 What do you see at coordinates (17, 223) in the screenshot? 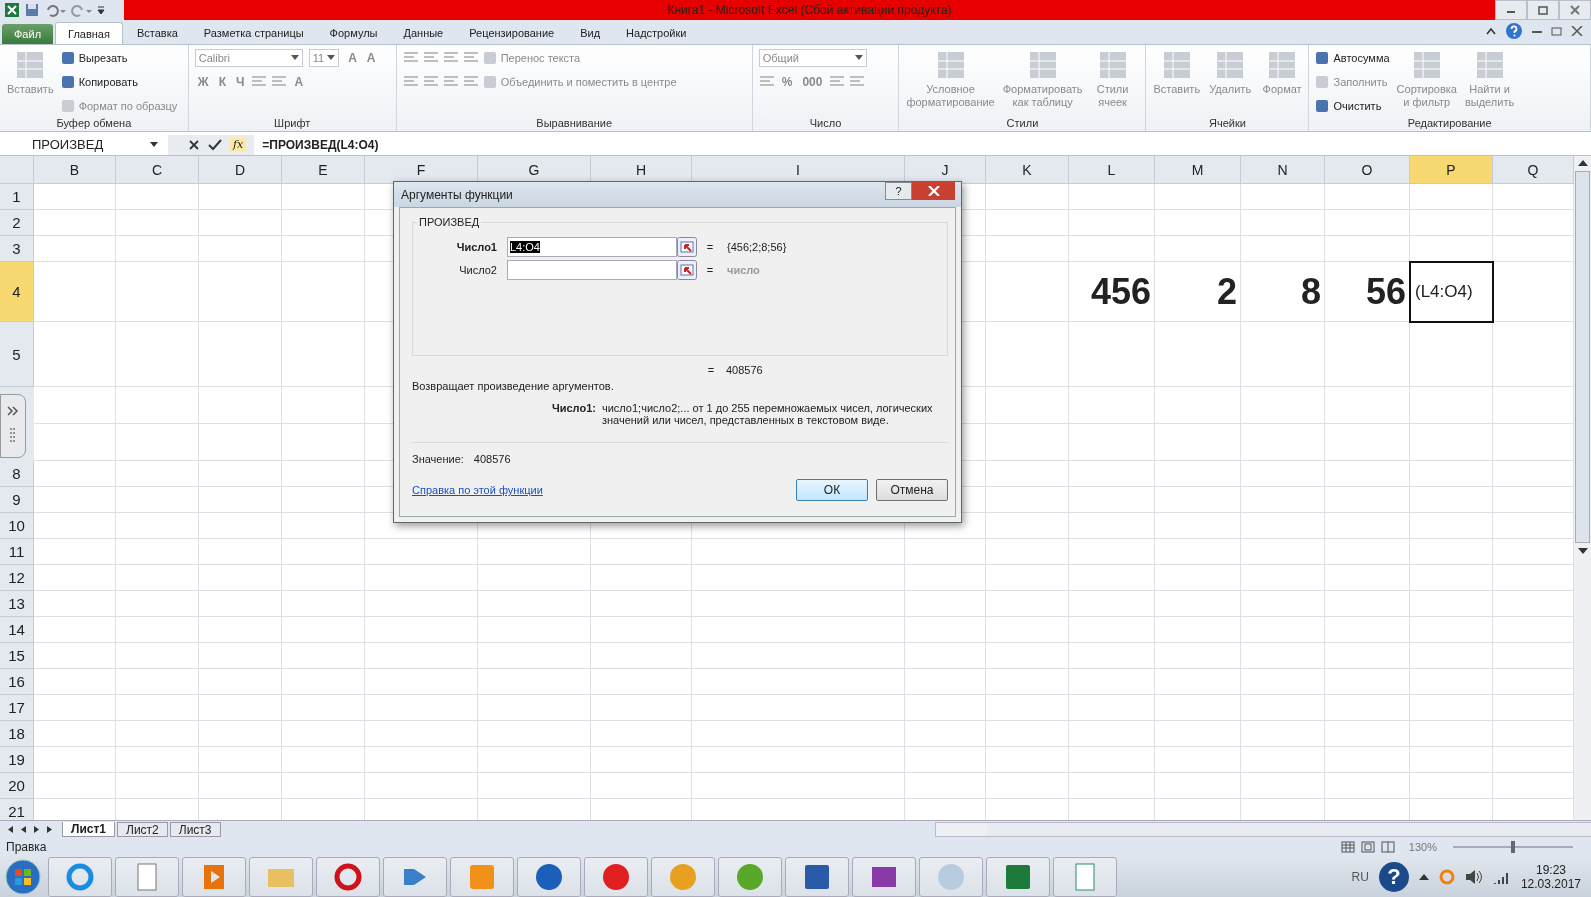
I see `row-header: 2` at bounding box center [17, 223].